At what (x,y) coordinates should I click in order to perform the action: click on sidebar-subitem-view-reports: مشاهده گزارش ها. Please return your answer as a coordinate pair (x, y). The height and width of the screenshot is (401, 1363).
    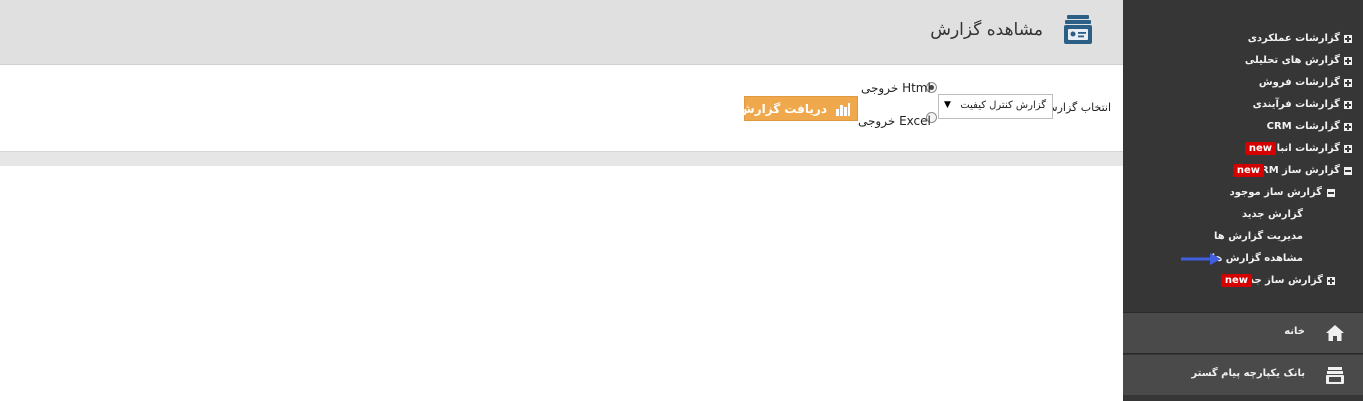
    Looking at the image, I should click on (1248, 259).